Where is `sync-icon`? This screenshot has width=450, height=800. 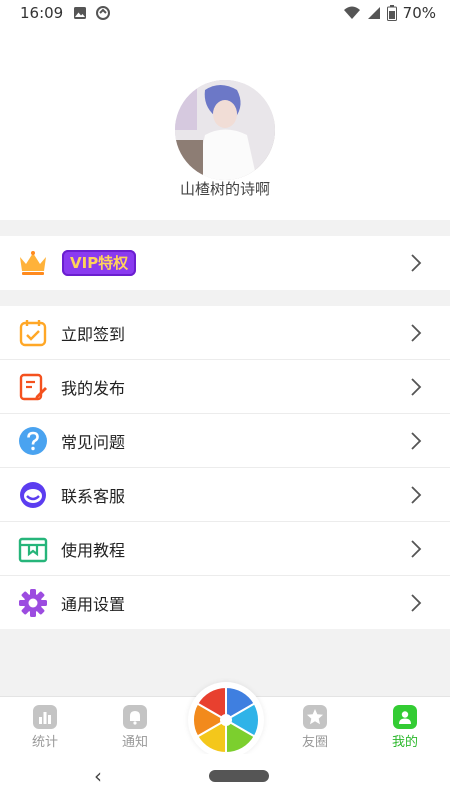
sync-icon is located at coordinates (103, 13).